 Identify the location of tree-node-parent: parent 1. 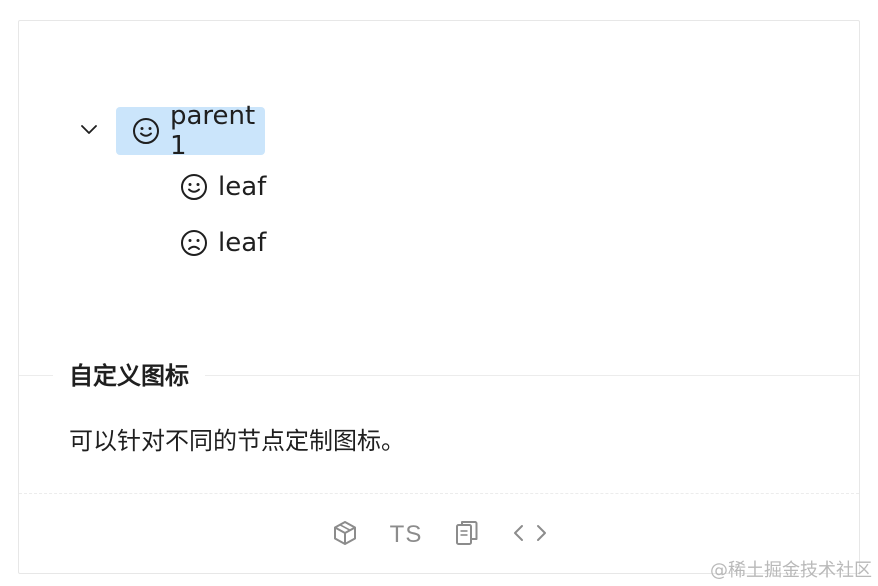
(191, 131).